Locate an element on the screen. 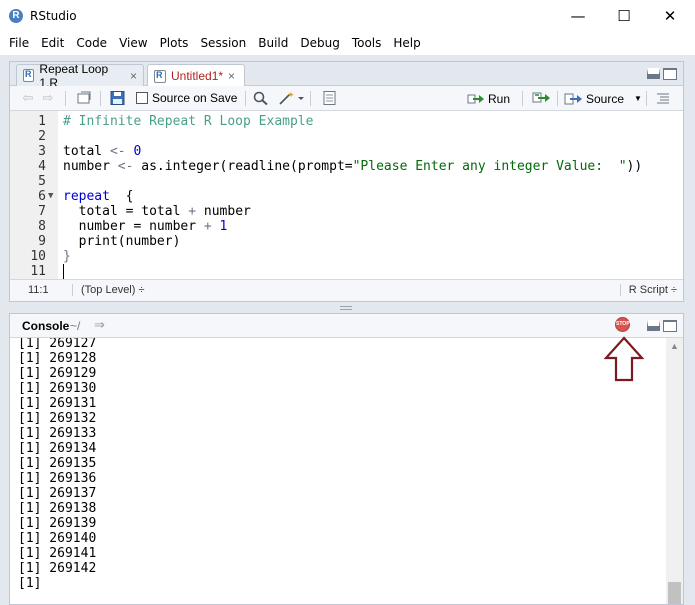 The image size is (695, 605). console-line: [1] 269134 is located at coordinates (57, 448).